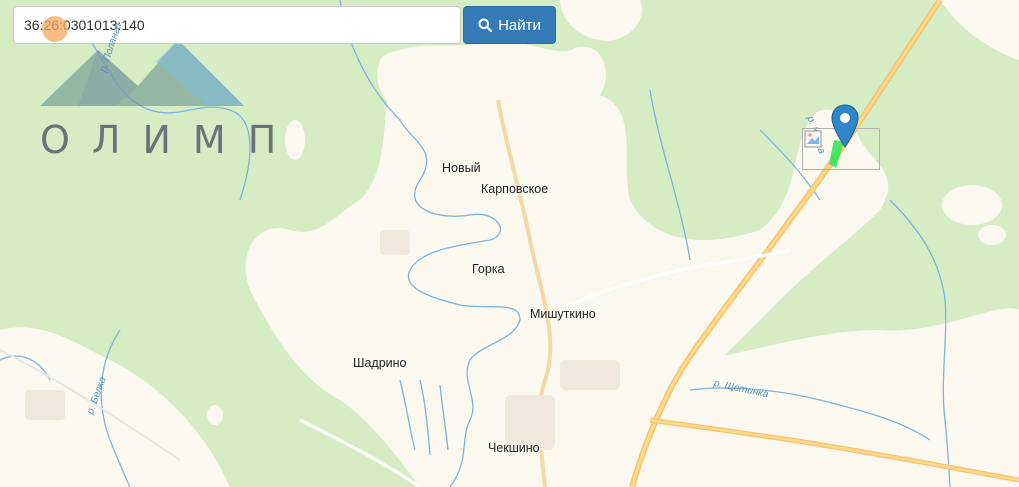  Describe the element at coordinates (237, 25) in the screenshot. I see `cadastral-search-input` at that location.